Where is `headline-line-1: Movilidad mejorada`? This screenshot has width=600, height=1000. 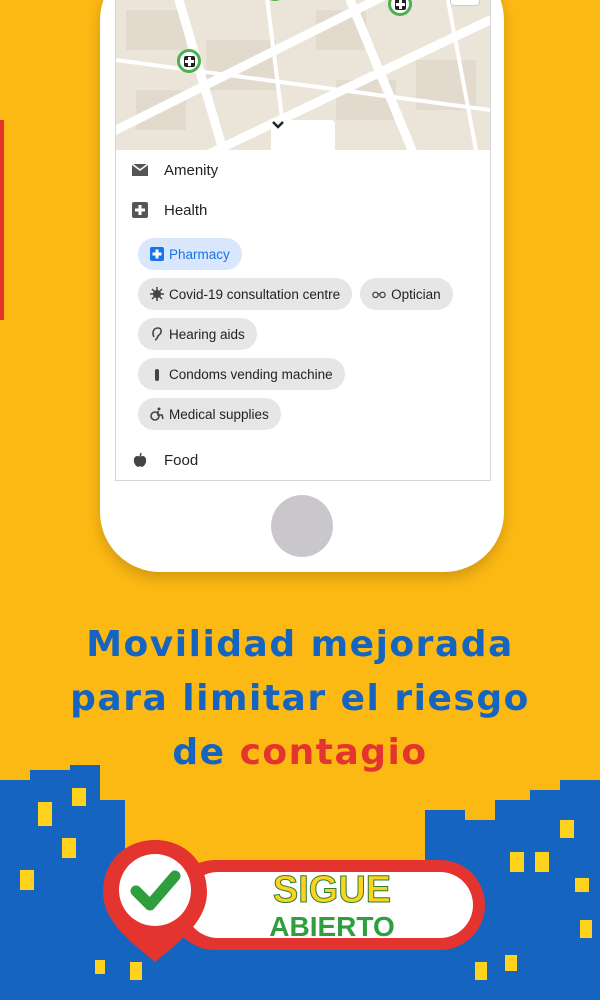 headline-line-1: Movilidad mejorada is located at coordinates (300, 644).